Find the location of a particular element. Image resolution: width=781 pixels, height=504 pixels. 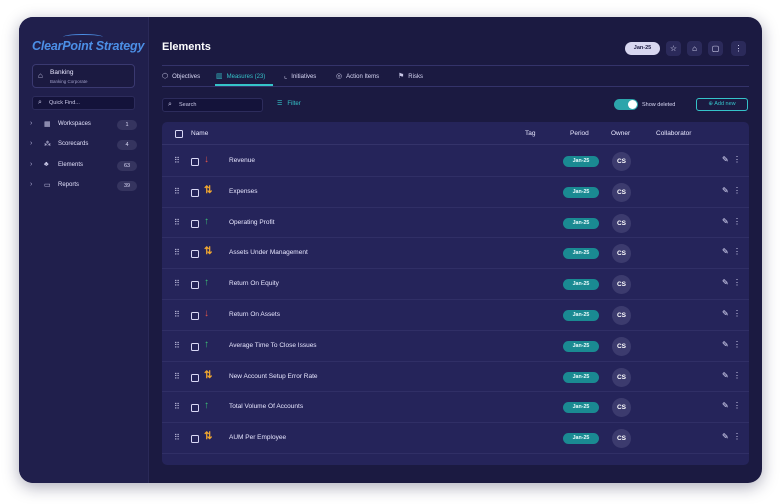

search-input: ⌕ Search is located at coordinates (212, 105).